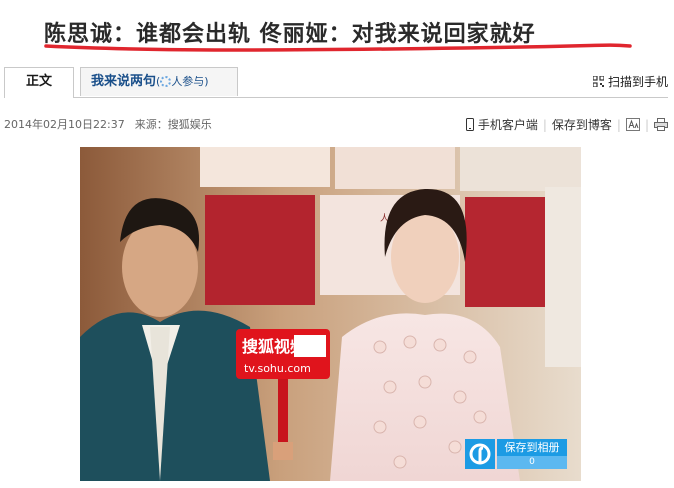 This screenshot has height=488, width=674. I want to click on scan-to-phone-button: 扫描到手机, so click(630, 81).